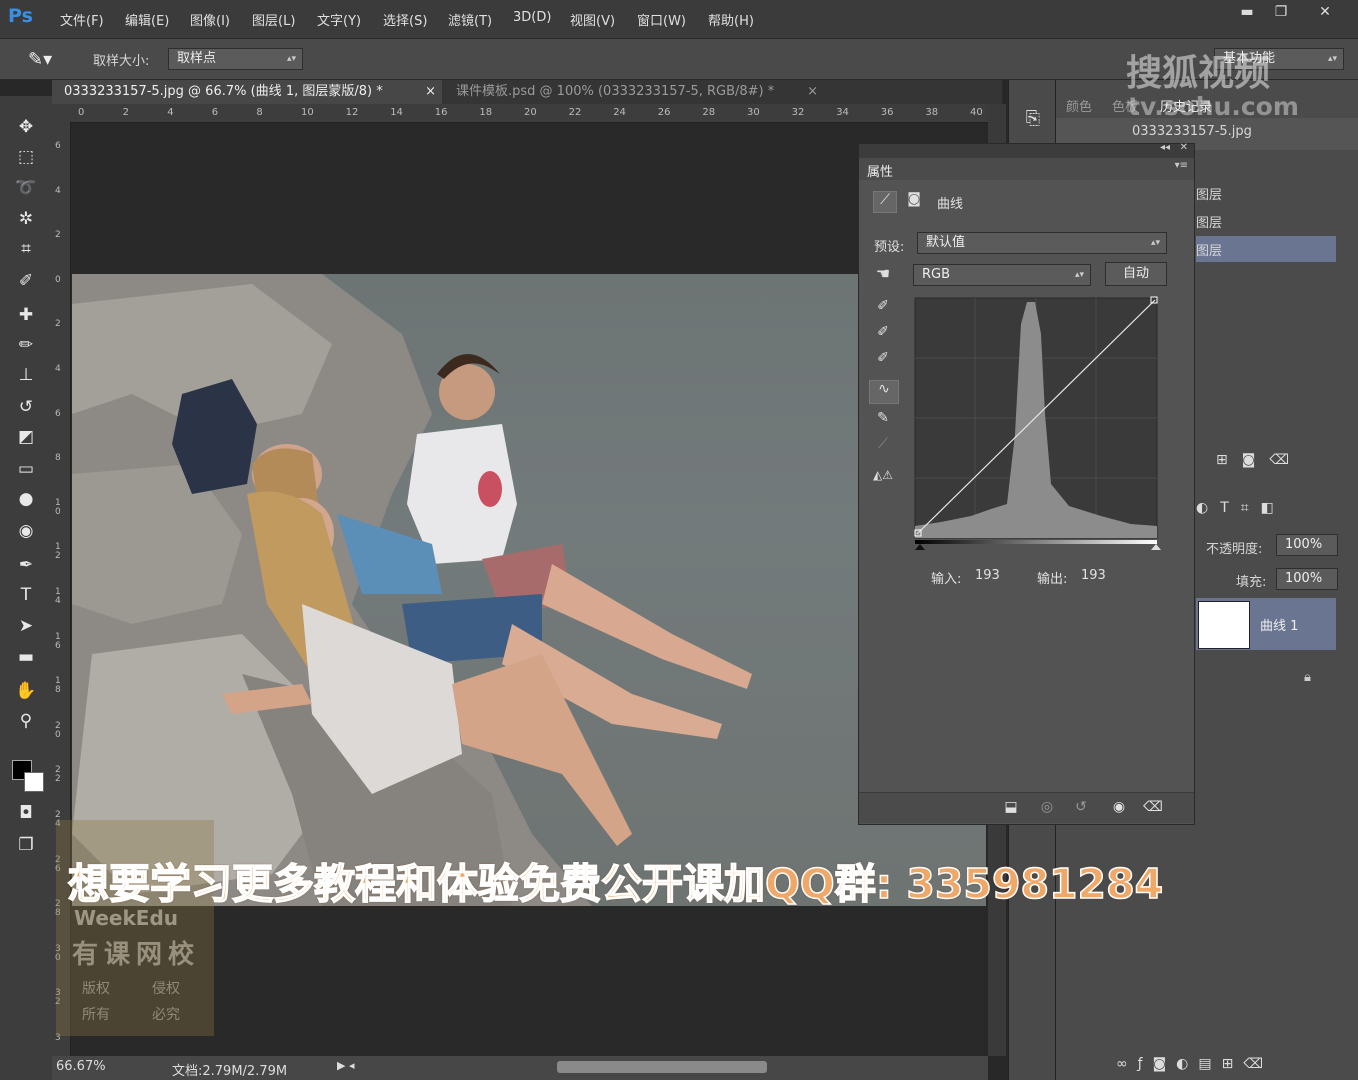 This screenshot has height=1080, width=1358. I want to click on delete-icon: ⌫, so click(1153, 807).